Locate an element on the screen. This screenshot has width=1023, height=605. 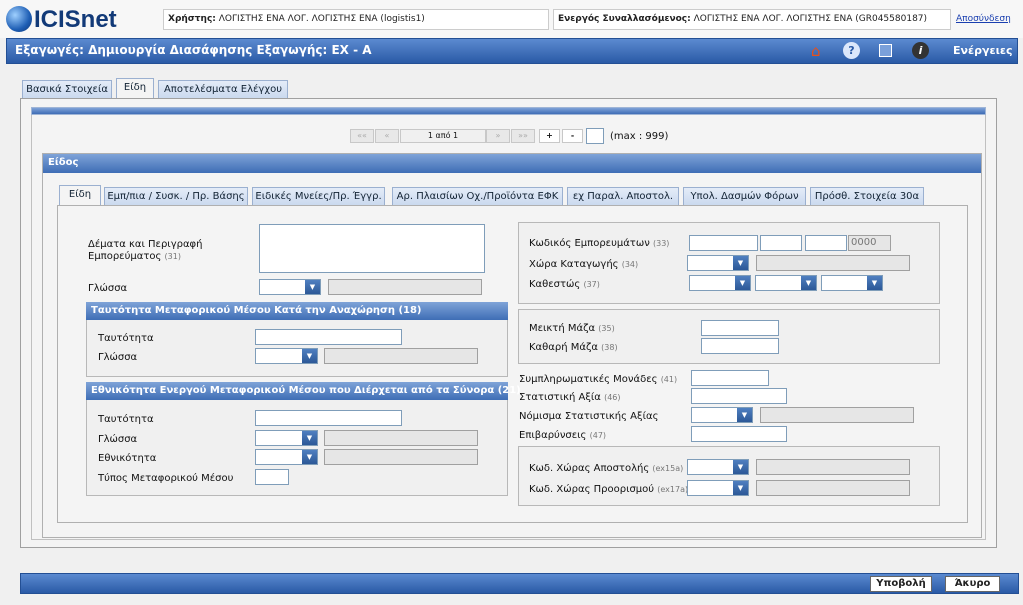
origin-country-label: Χώρα Καταγωγής (34) is located at coordinates (583, 264).